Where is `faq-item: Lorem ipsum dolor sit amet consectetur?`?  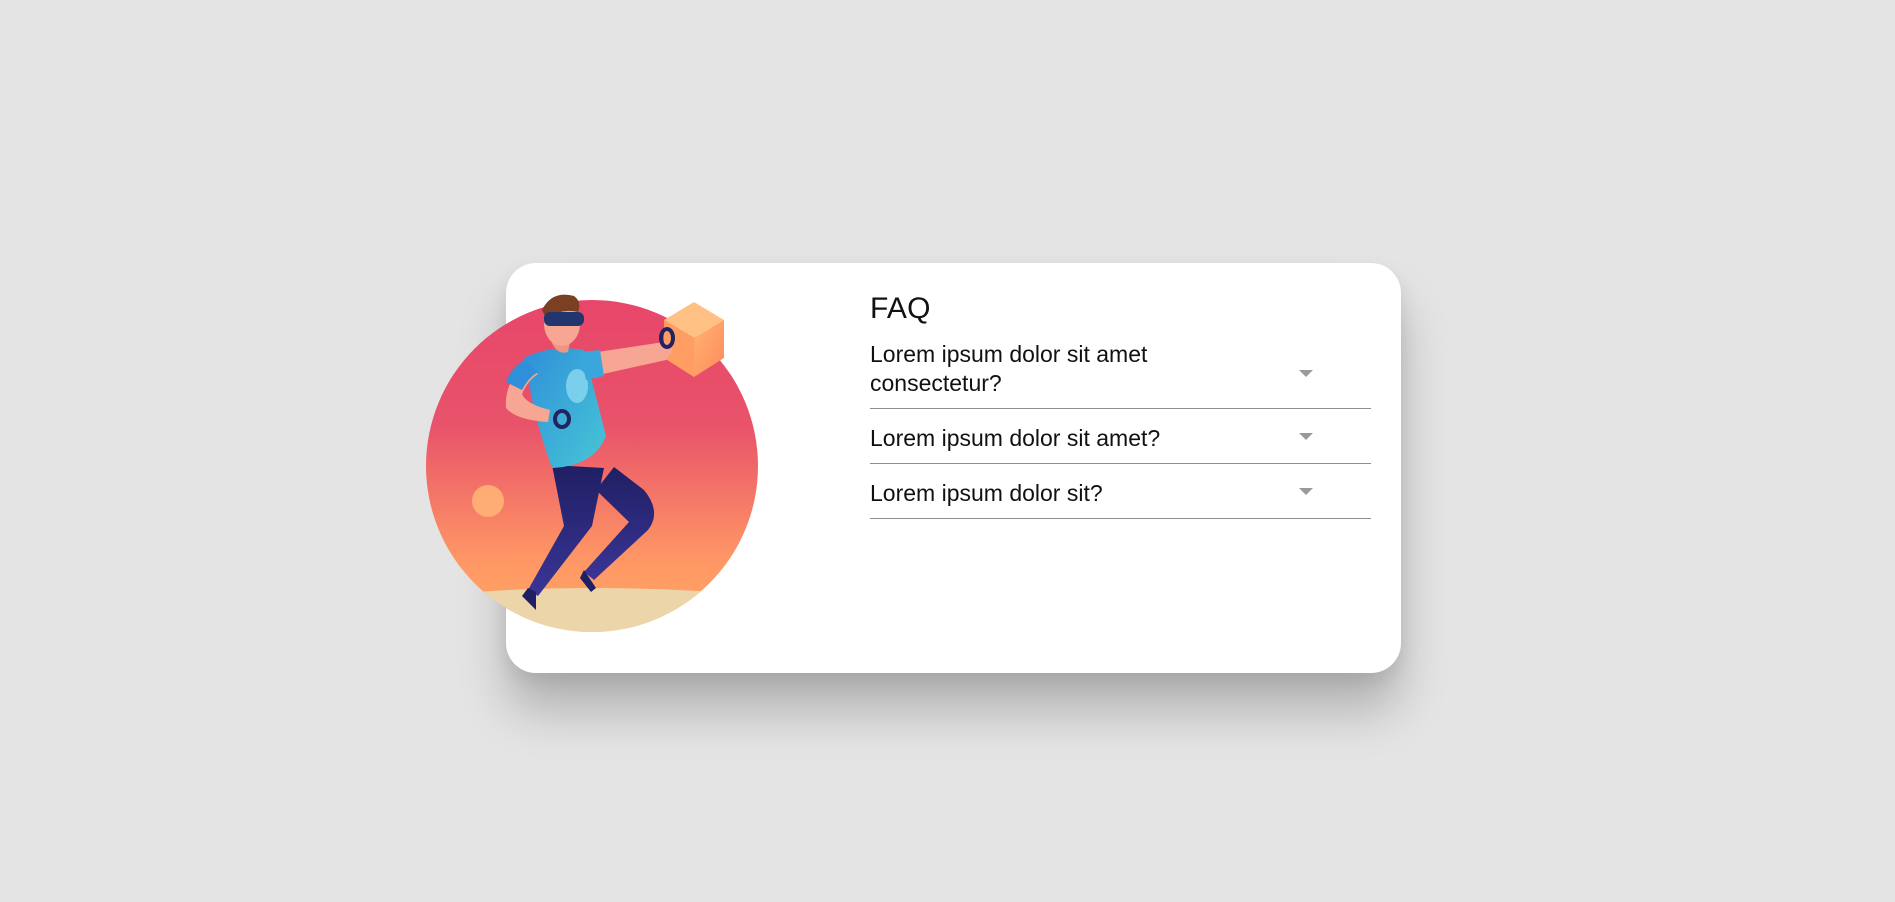 faq-item: Lorem ipsum dolor sit amet consectetur? is located at coordinates (1120, 373).